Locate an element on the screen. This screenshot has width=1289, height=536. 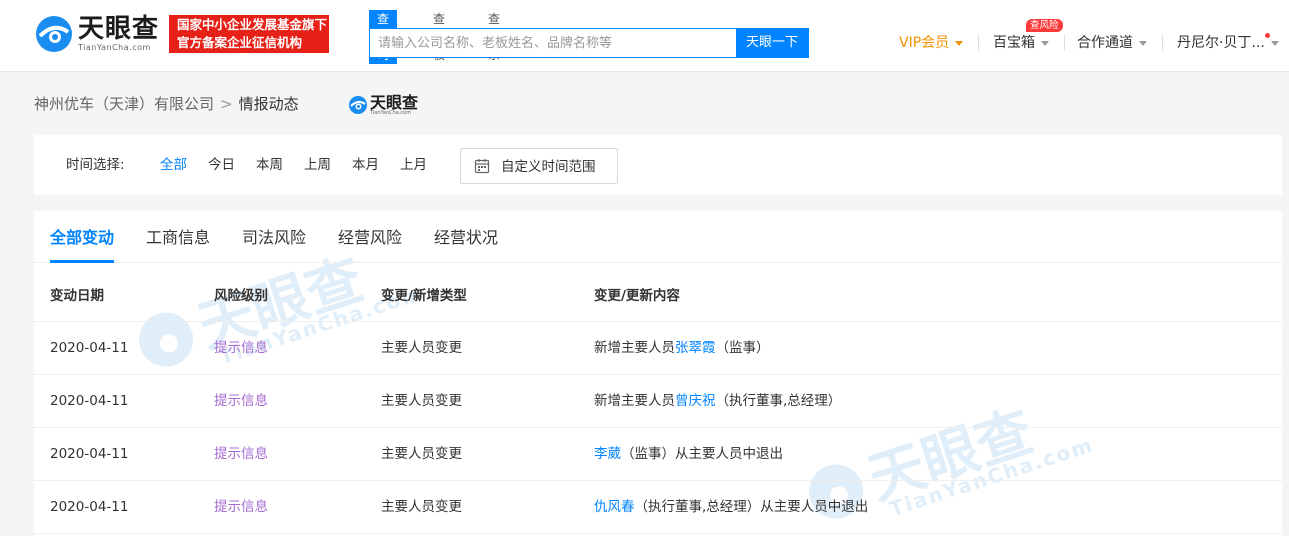
table-row: 2020-04-11 提示信息 主要人员变更 新增主要人员张翠霞（监事） is located at coordinates (658, 348).